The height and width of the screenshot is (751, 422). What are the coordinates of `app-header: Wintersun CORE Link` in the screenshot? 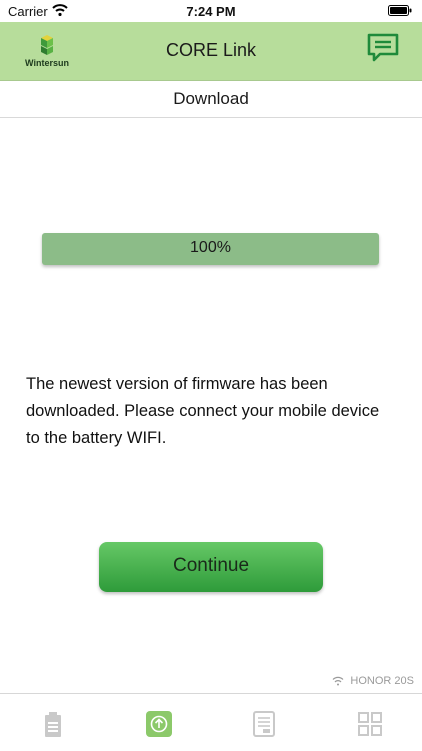 It's located at (211, 51).